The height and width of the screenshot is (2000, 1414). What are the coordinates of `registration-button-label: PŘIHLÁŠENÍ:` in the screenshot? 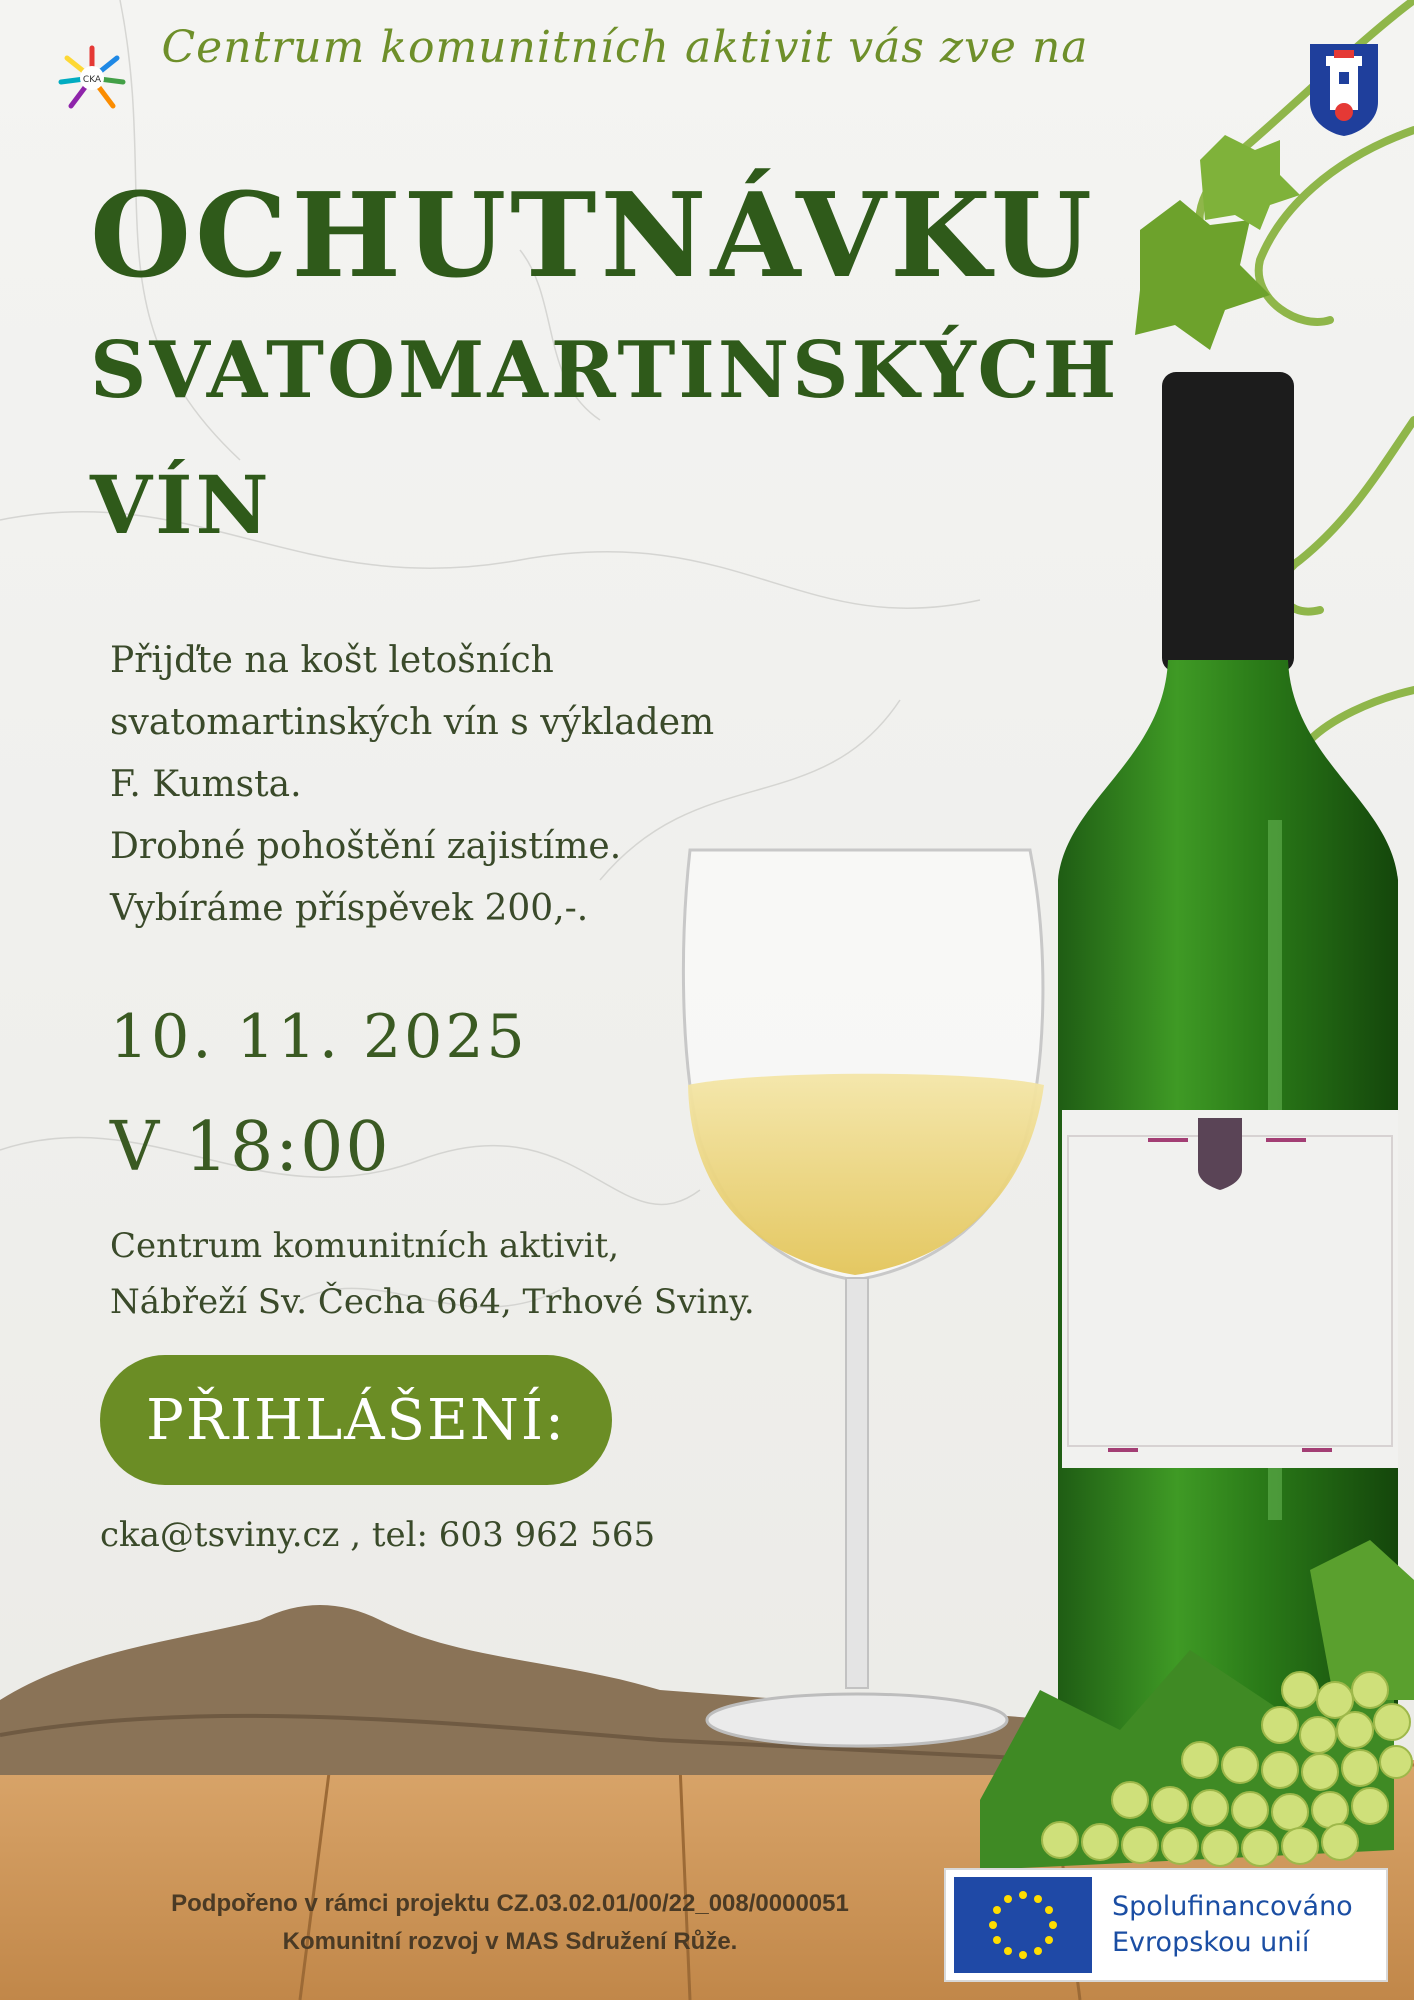 It's located at (356, 1420).